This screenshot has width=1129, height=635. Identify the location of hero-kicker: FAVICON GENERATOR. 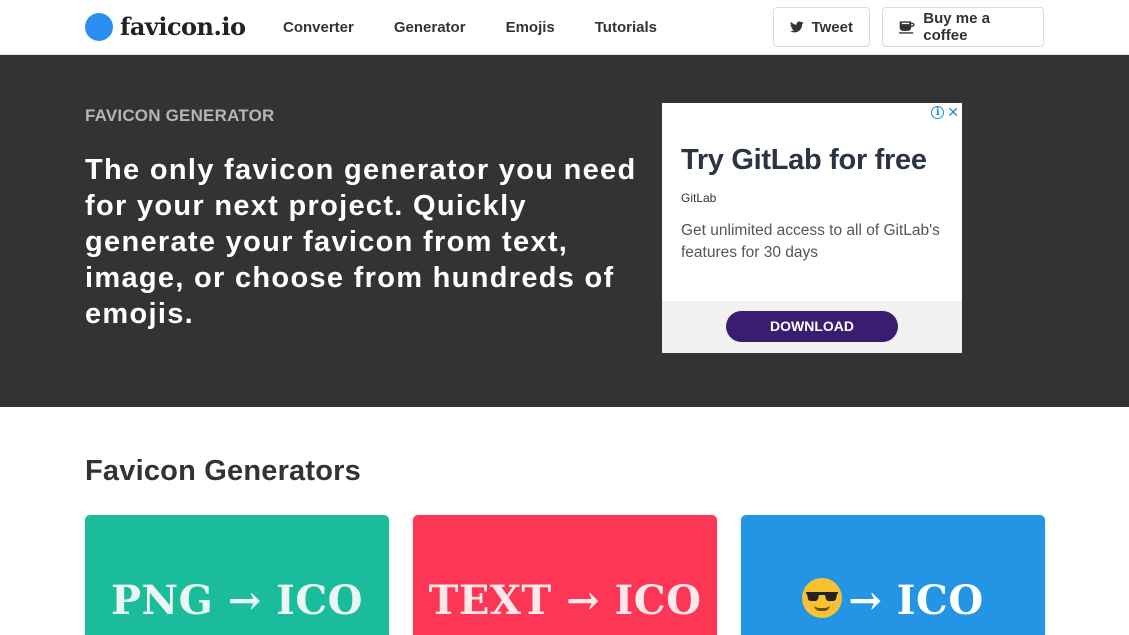
(180, 115).